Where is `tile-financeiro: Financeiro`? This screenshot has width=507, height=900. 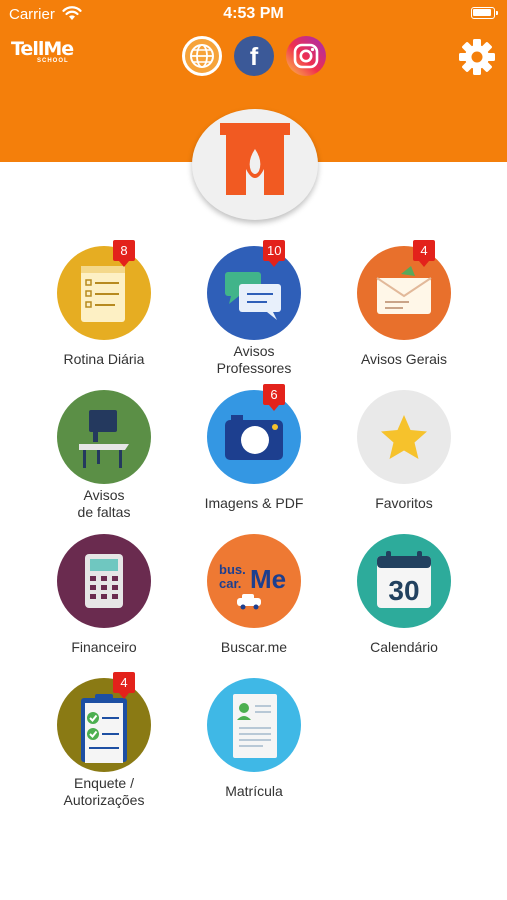 tile-financeiro: Financeiro is located at coordinates (104, 599).